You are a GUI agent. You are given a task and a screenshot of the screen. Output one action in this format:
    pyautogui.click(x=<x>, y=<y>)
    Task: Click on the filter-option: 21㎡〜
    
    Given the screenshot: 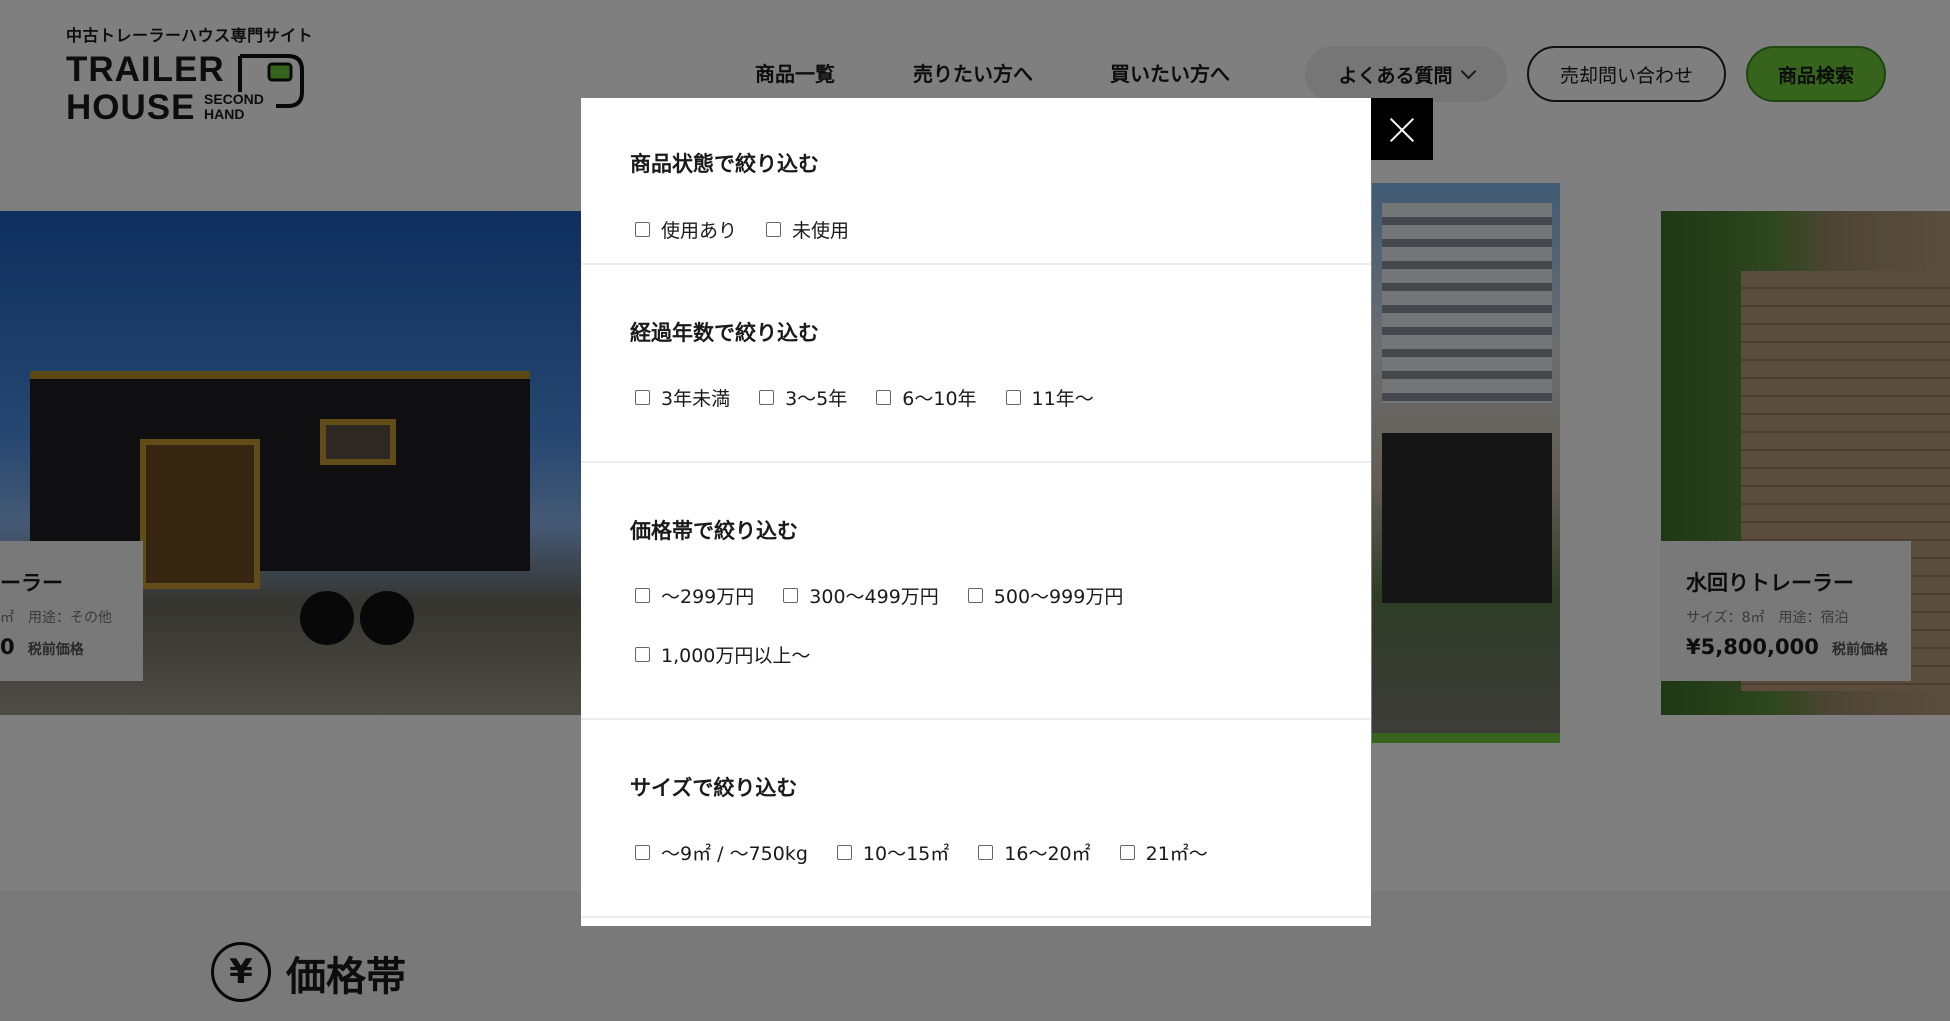 What is the action you would take?
    pyautogui.click(x=1163, y=852)
    